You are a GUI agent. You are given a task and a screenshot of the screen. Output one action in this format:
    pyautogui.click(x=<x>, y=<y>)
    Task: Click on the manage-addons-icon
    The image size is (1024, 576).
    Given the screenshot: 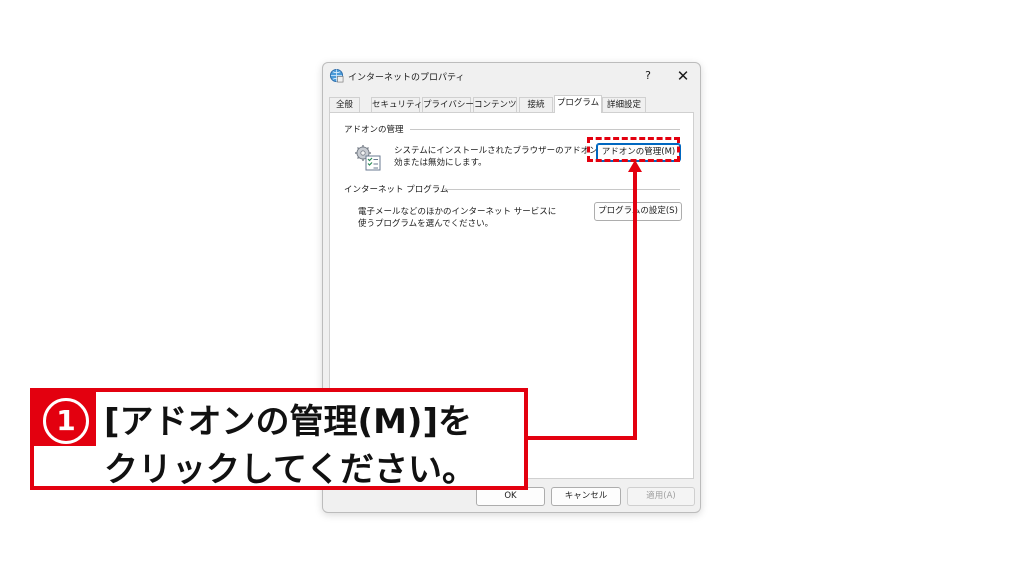 What is the action you would take?
    pyautogui.click(x=368, y=158)
    